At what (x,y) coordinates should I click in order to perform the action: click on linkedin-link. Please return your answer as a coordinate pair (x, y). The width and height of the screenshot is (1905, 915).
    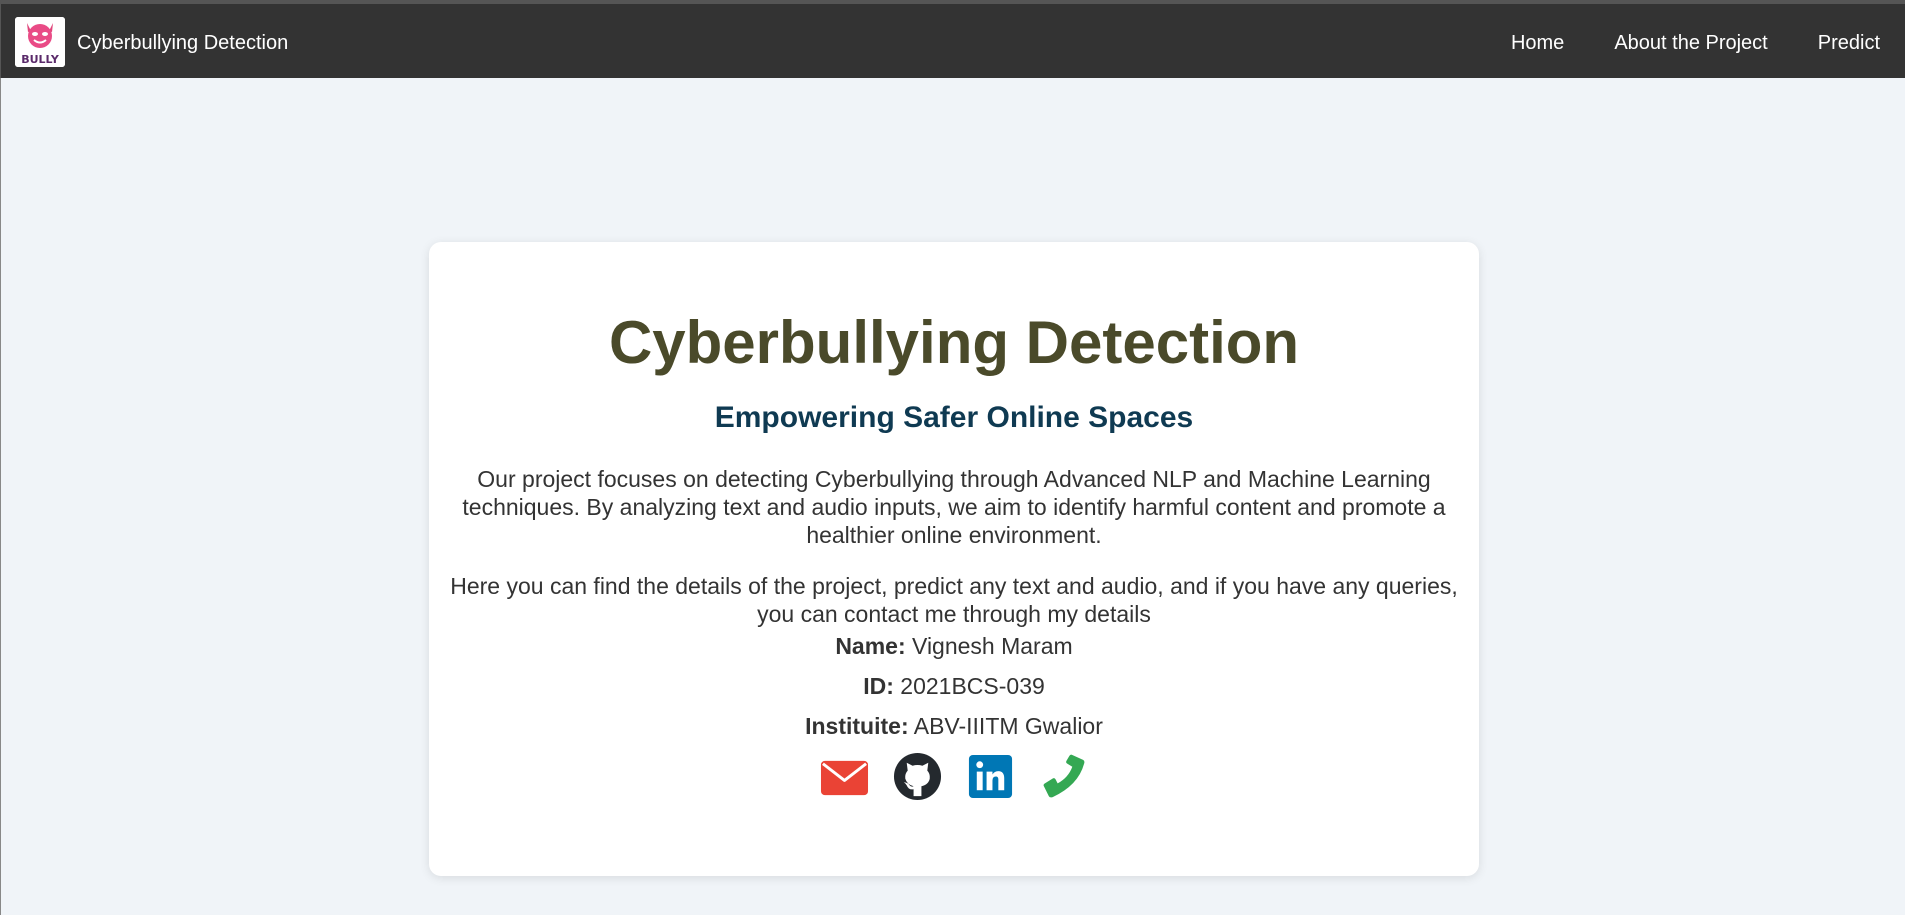
    Looking at the image, I should click on (990, 776).